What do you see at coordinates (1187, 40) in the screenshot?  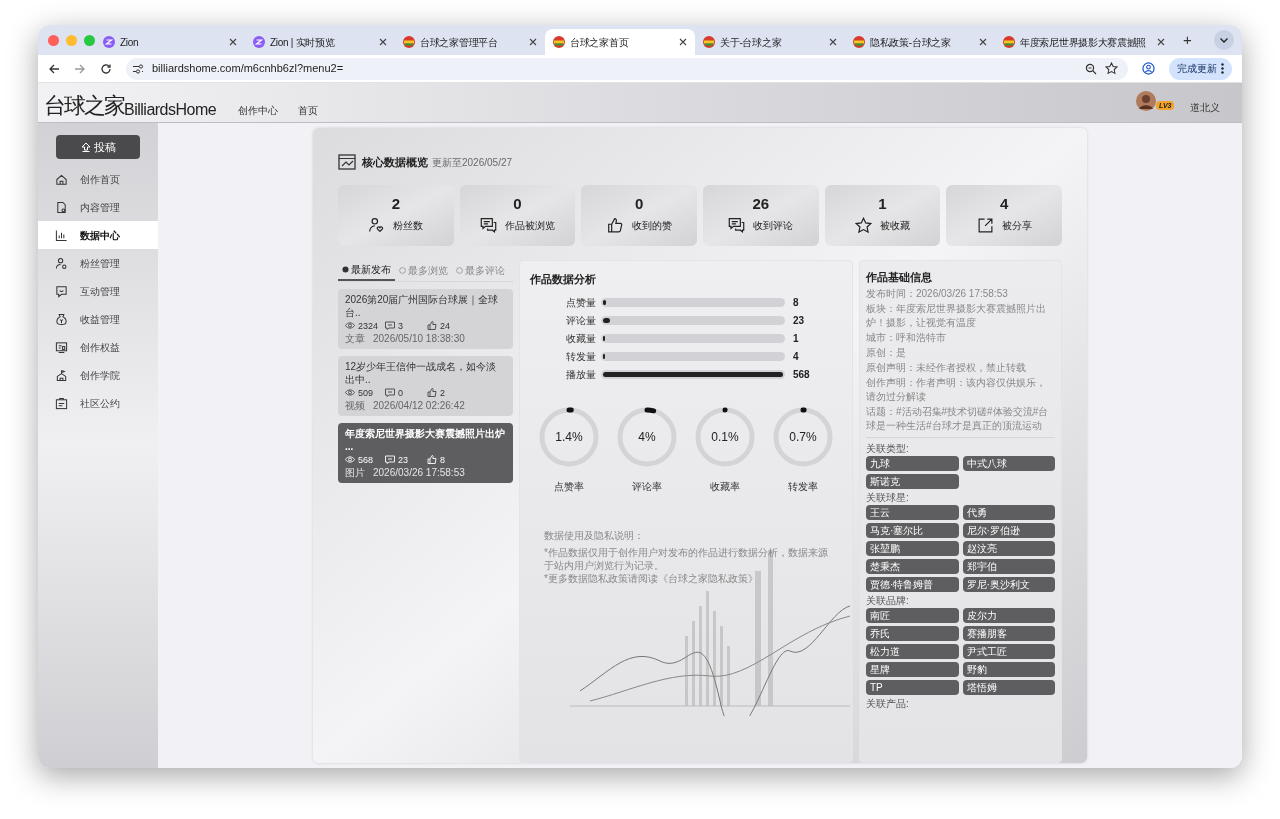 I see `new-tab-button: +` at bounding box center [1187, 40].